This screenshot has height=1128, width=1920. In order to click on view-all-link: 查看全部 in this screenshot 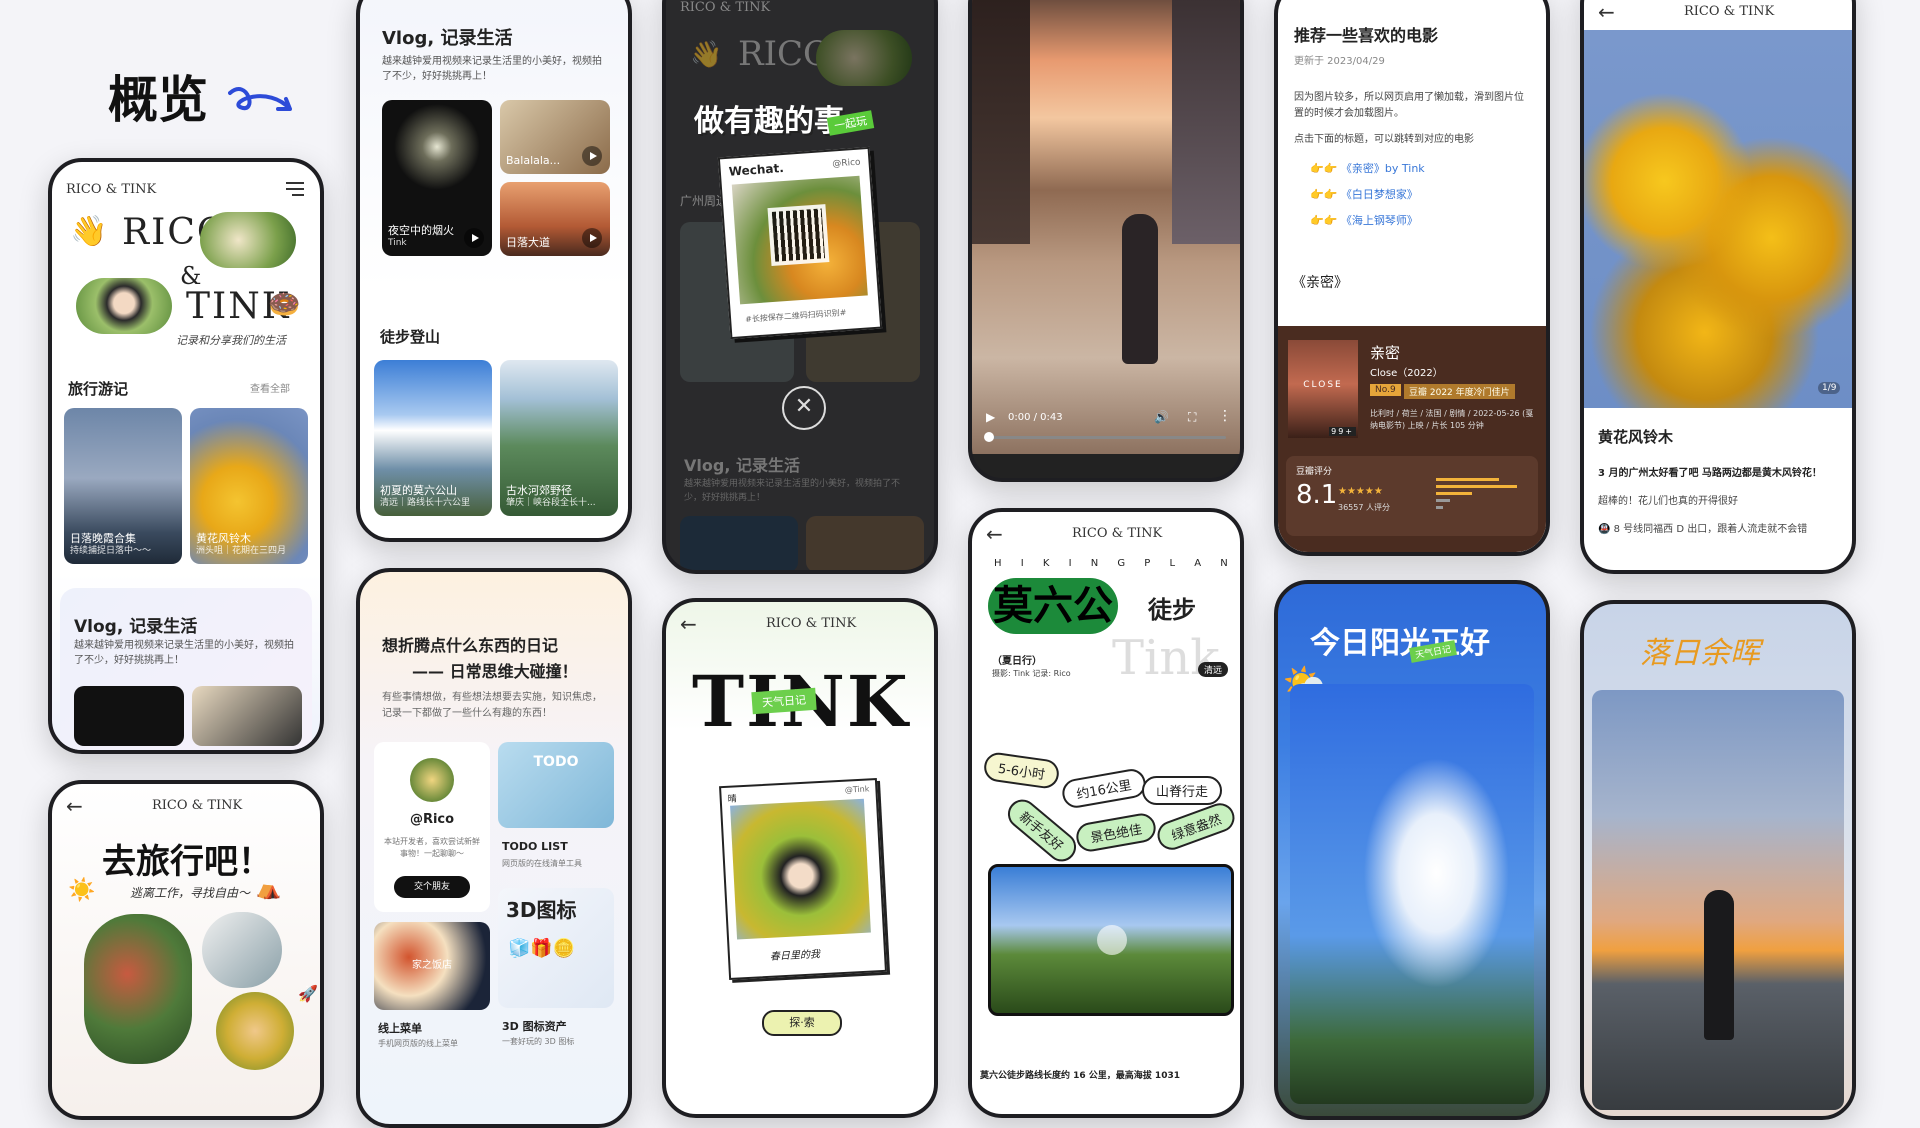, I will do `click(270, 387)`.